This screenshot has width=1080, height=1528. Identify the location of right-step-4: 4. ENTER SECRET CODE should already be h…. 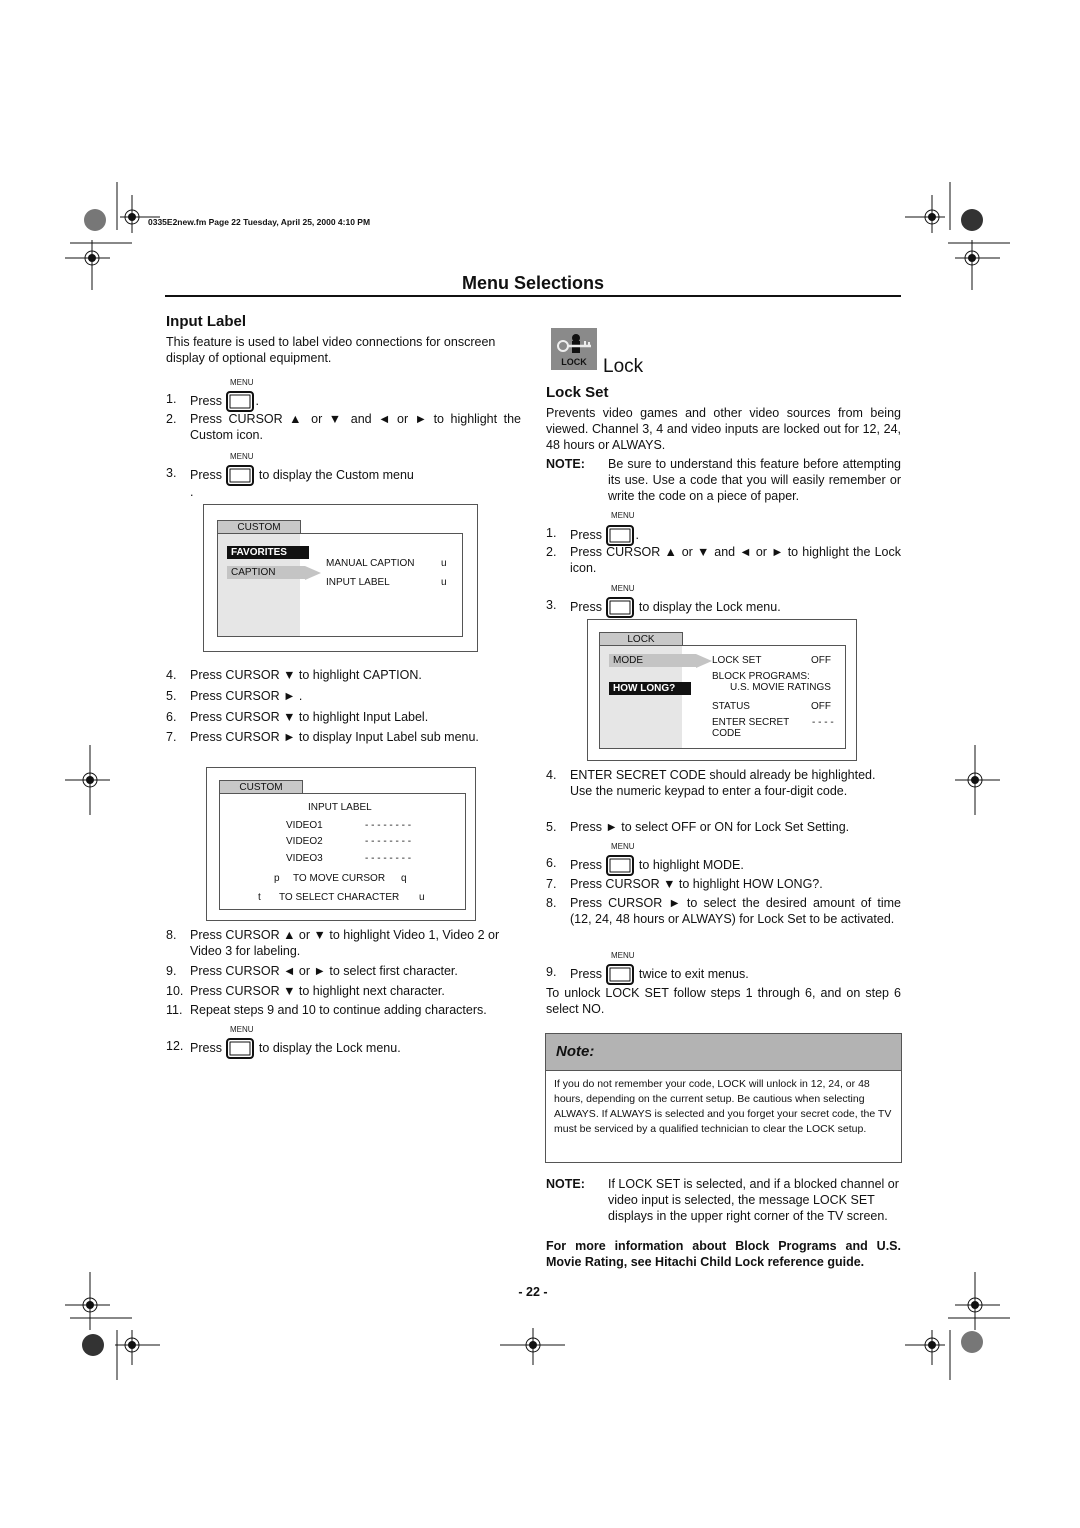
(724, 793).